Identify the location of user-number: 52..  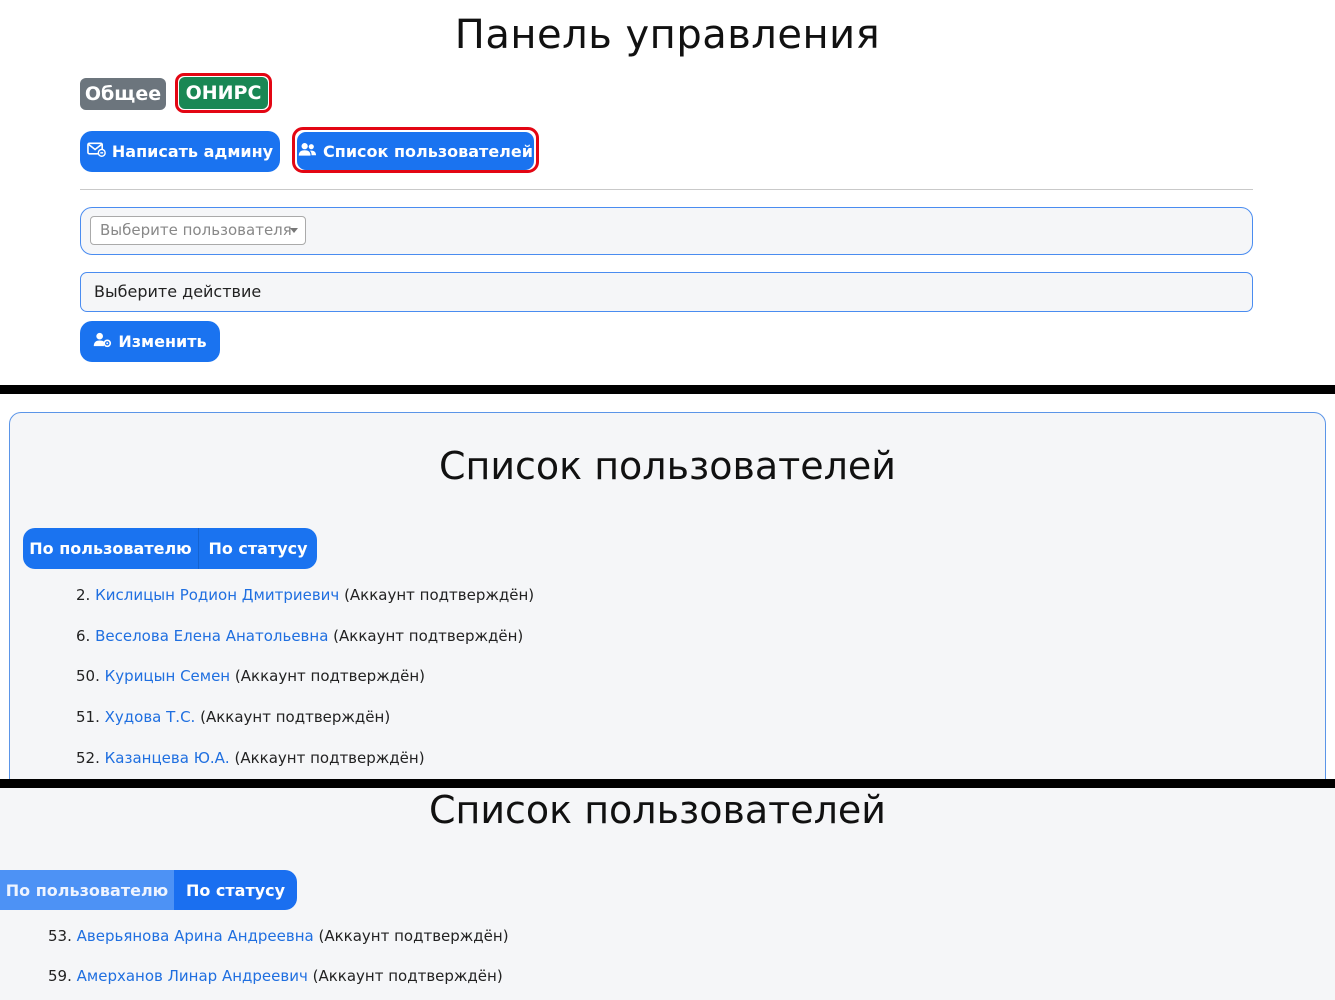
(88, 757).